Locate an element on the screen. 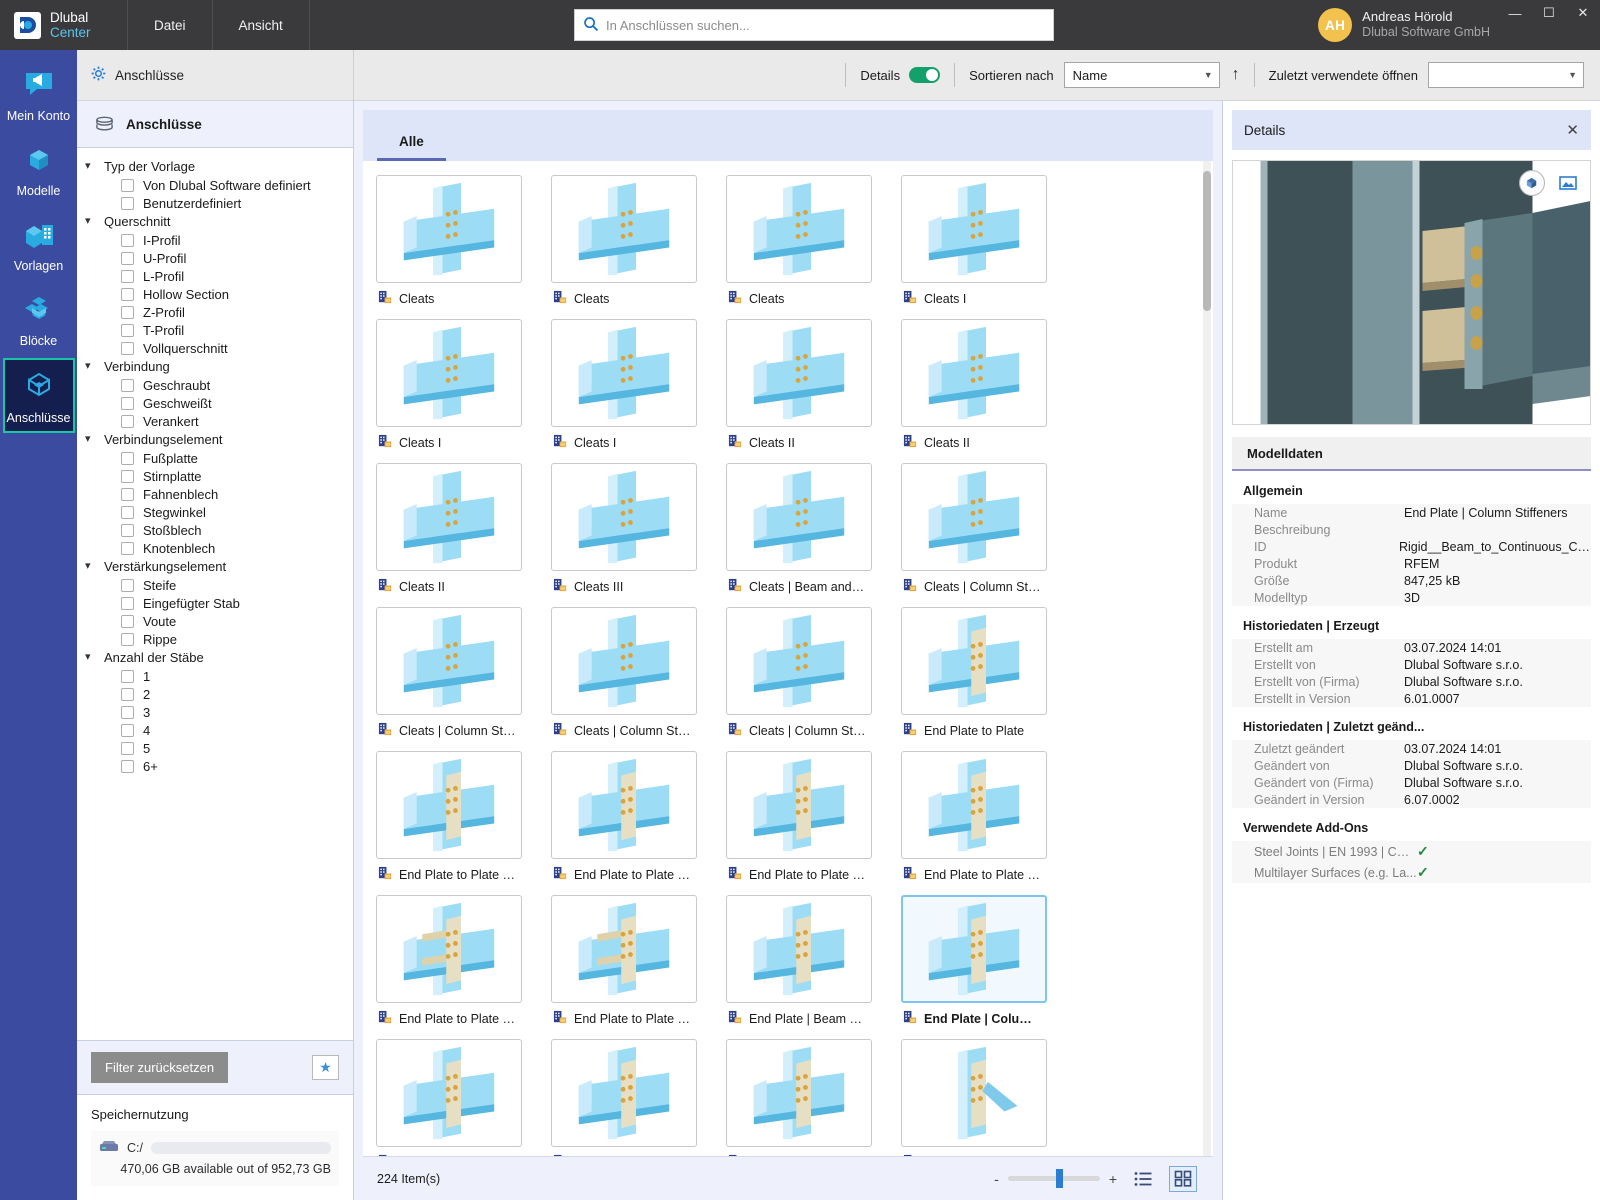  rail-item-mein-konto: Mein Konto is located at coordinates (39, 93).